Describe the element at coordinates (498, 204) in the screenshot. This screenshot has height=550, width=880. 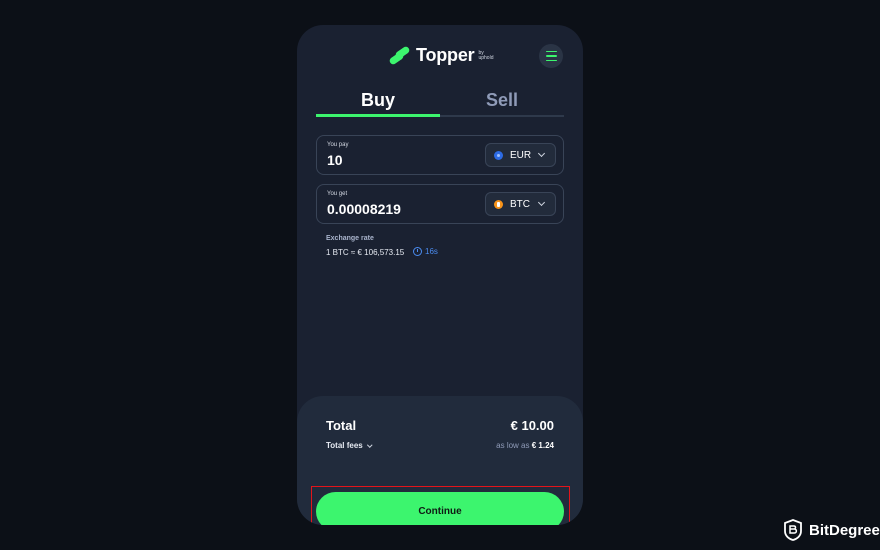
I see `btc-coin-icon` at that location.